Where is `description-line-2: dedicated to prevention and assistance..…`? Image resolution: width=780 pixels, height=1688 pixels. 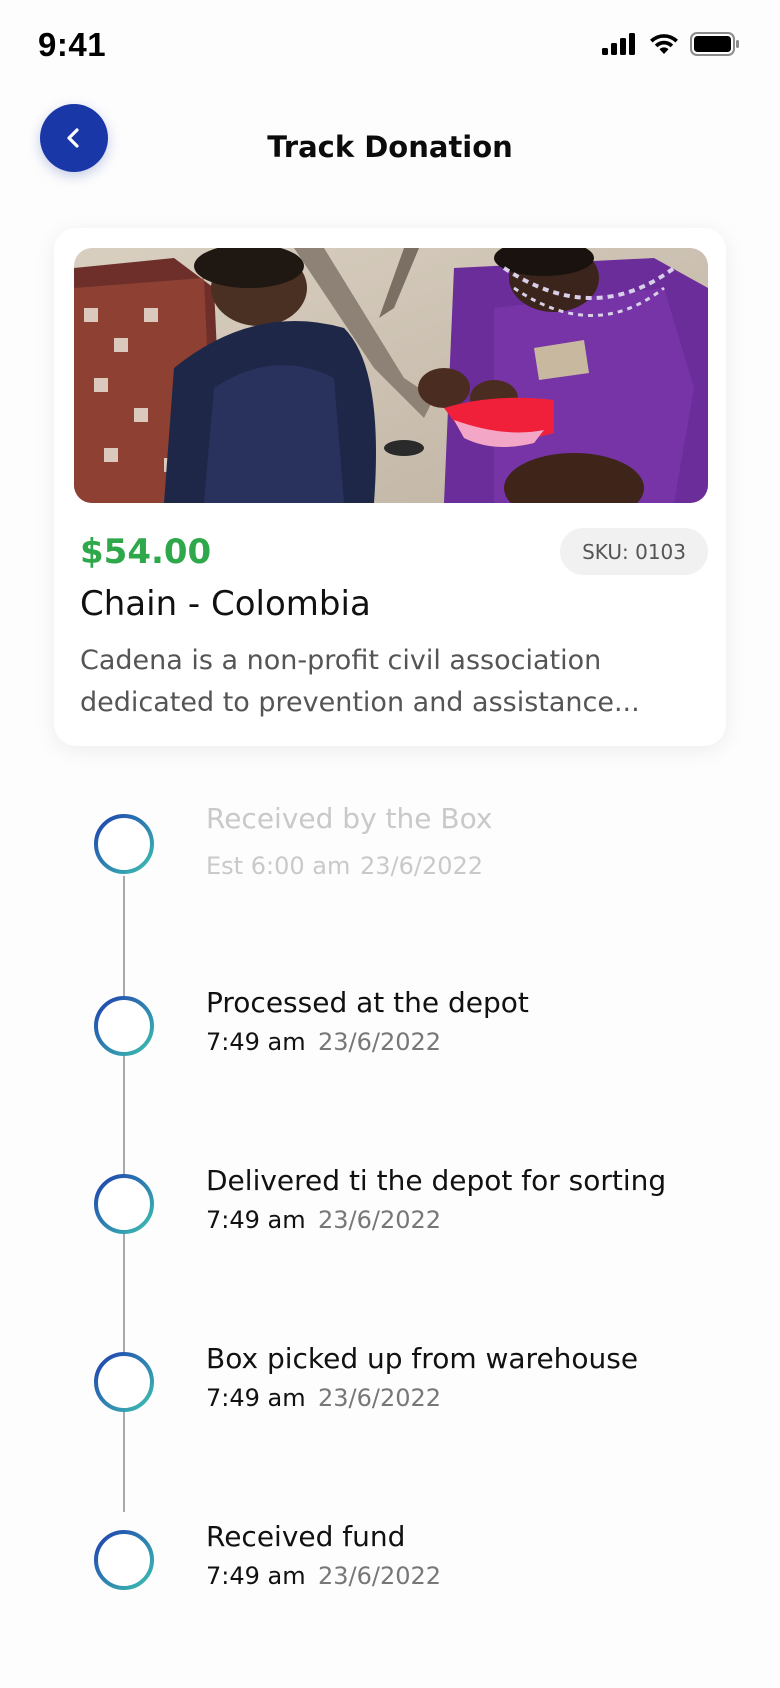 description-line-2: dedicated to prevention and assistance..… is located at coordinates (360, 702).